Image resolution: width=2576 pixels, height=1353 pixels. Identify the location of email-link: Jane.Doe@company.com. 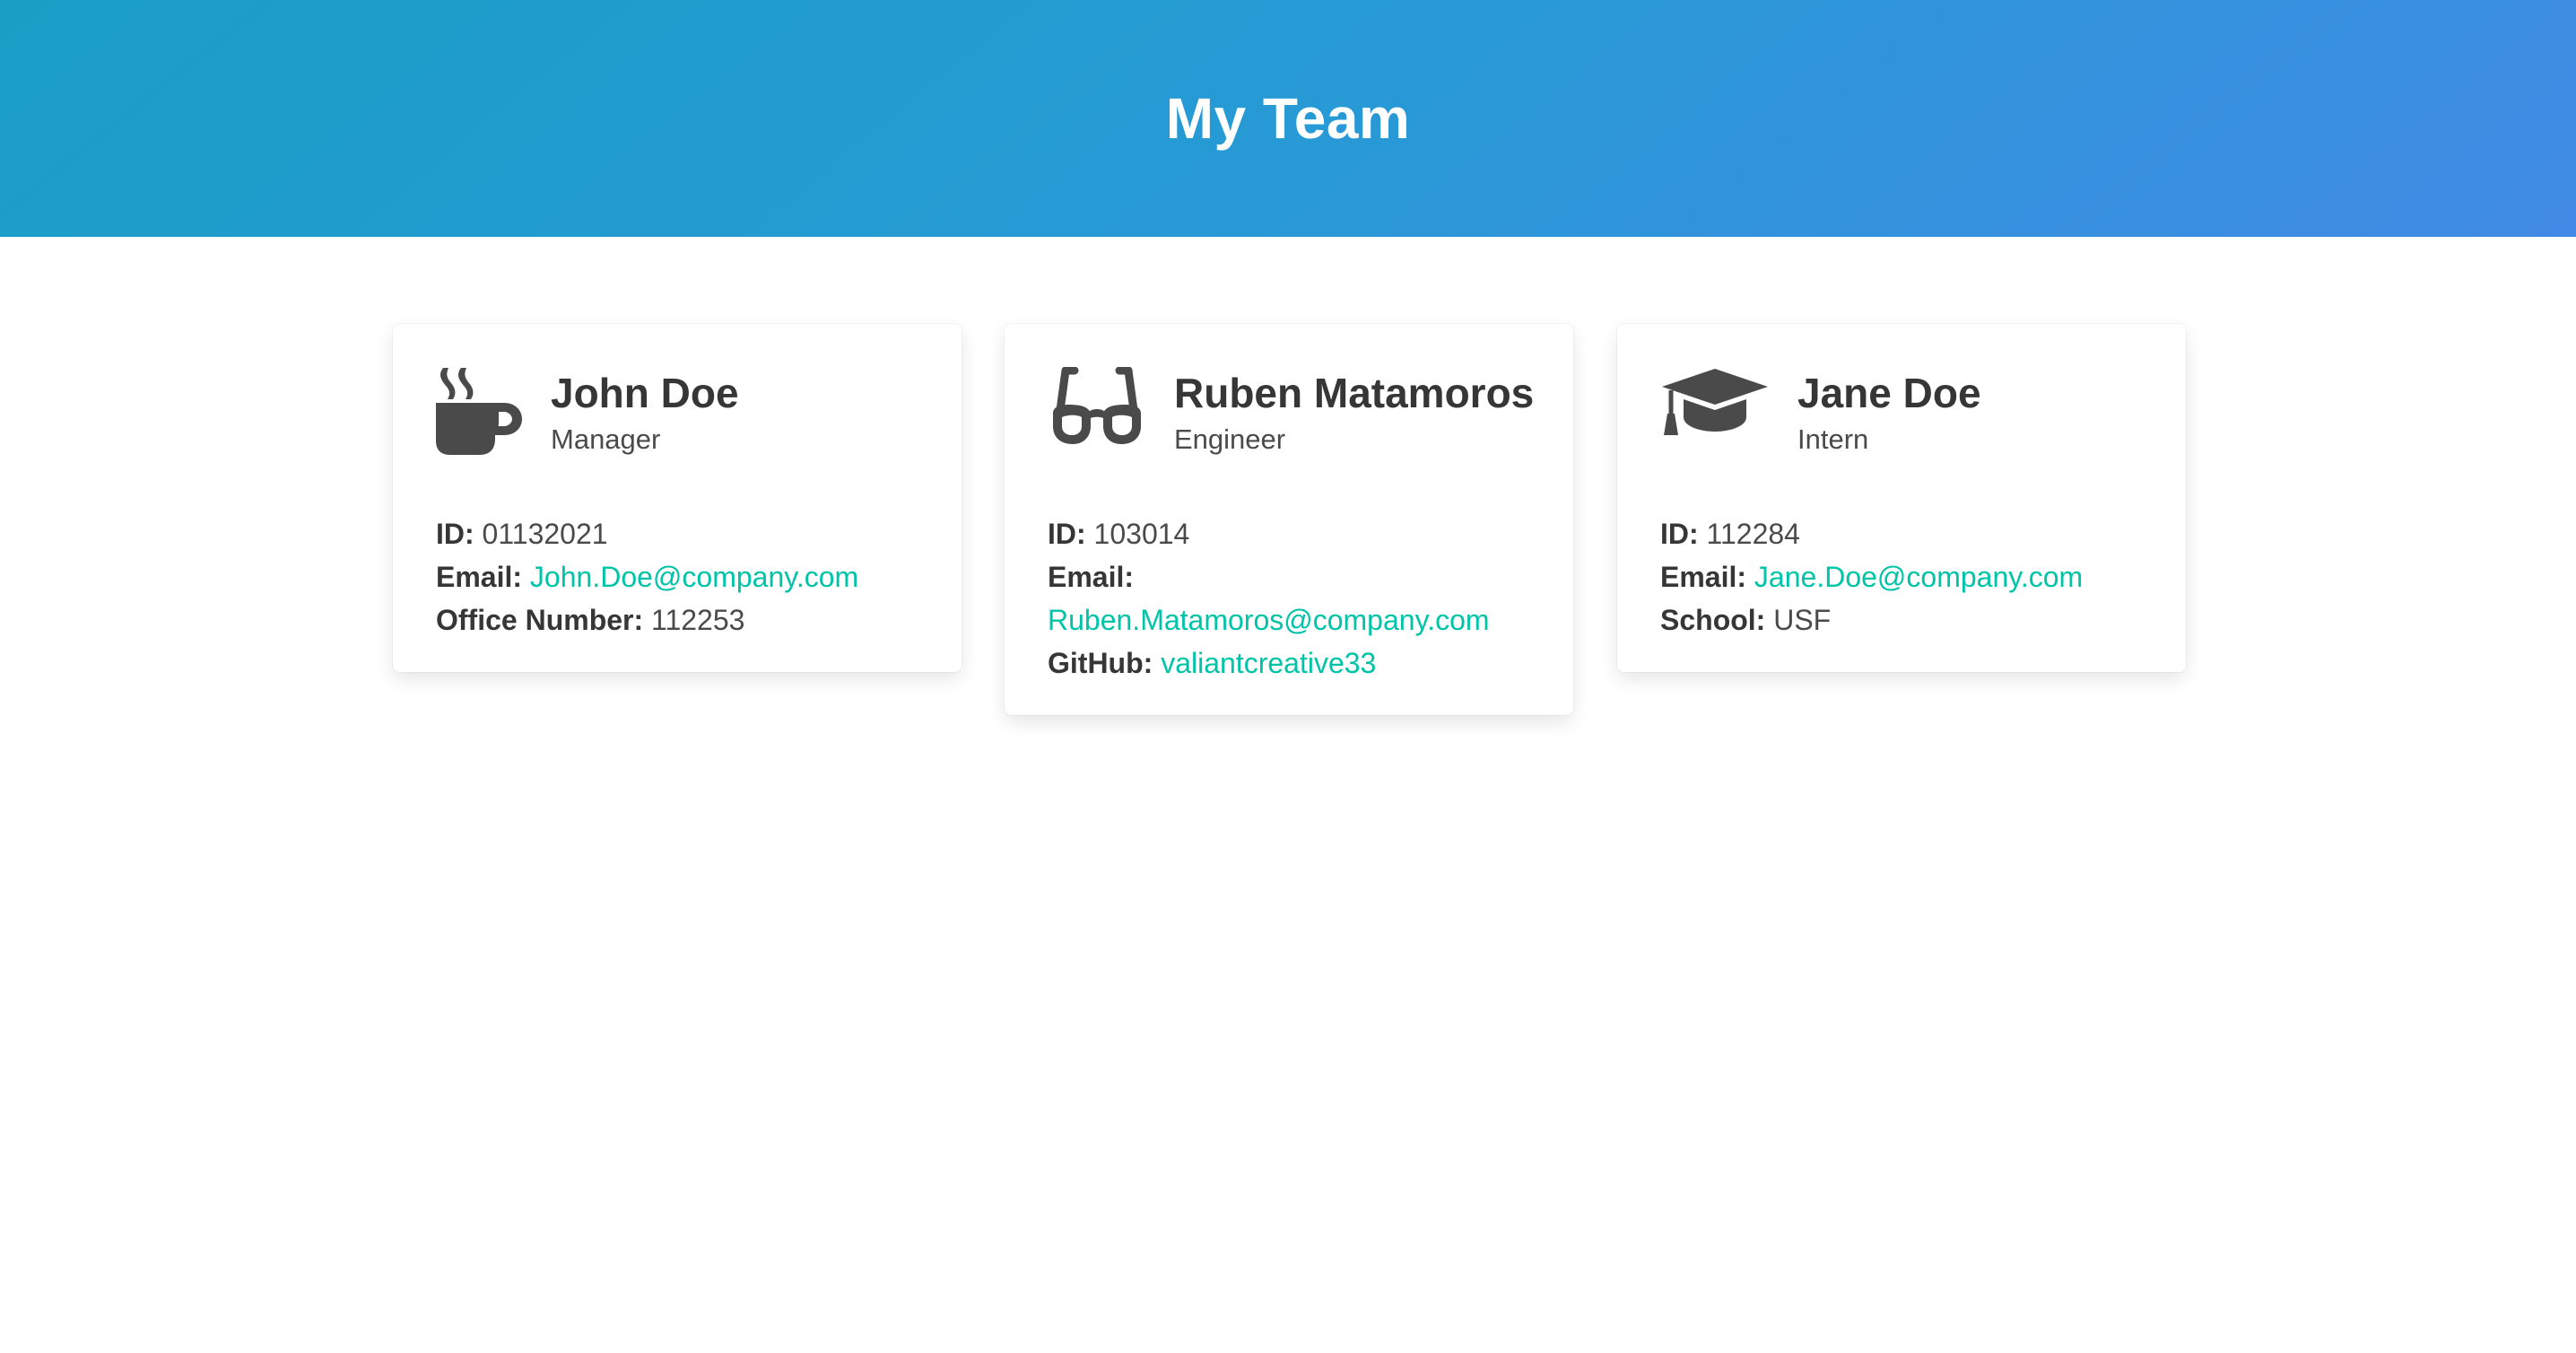
(1918, 577).